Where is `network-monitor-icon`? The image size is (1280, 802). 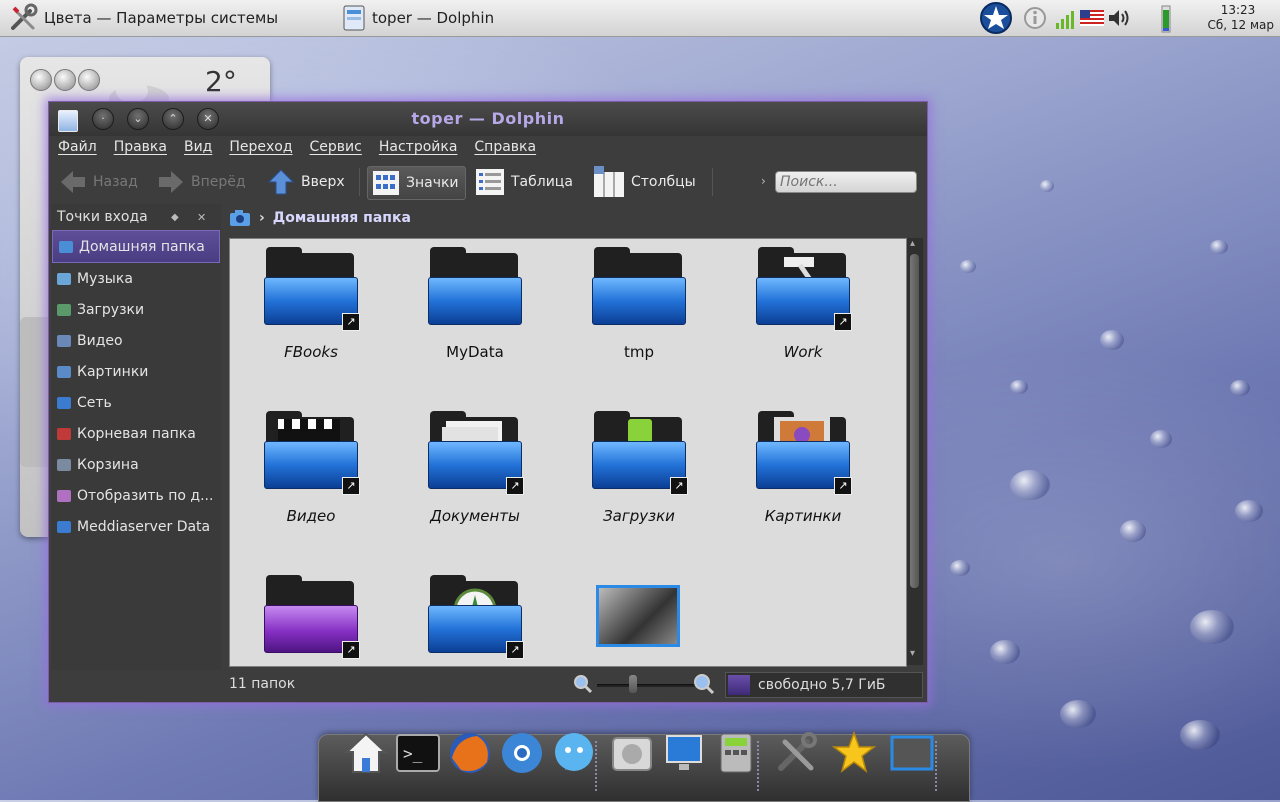 network-monitor-icon is located at coordinates (684, 753).